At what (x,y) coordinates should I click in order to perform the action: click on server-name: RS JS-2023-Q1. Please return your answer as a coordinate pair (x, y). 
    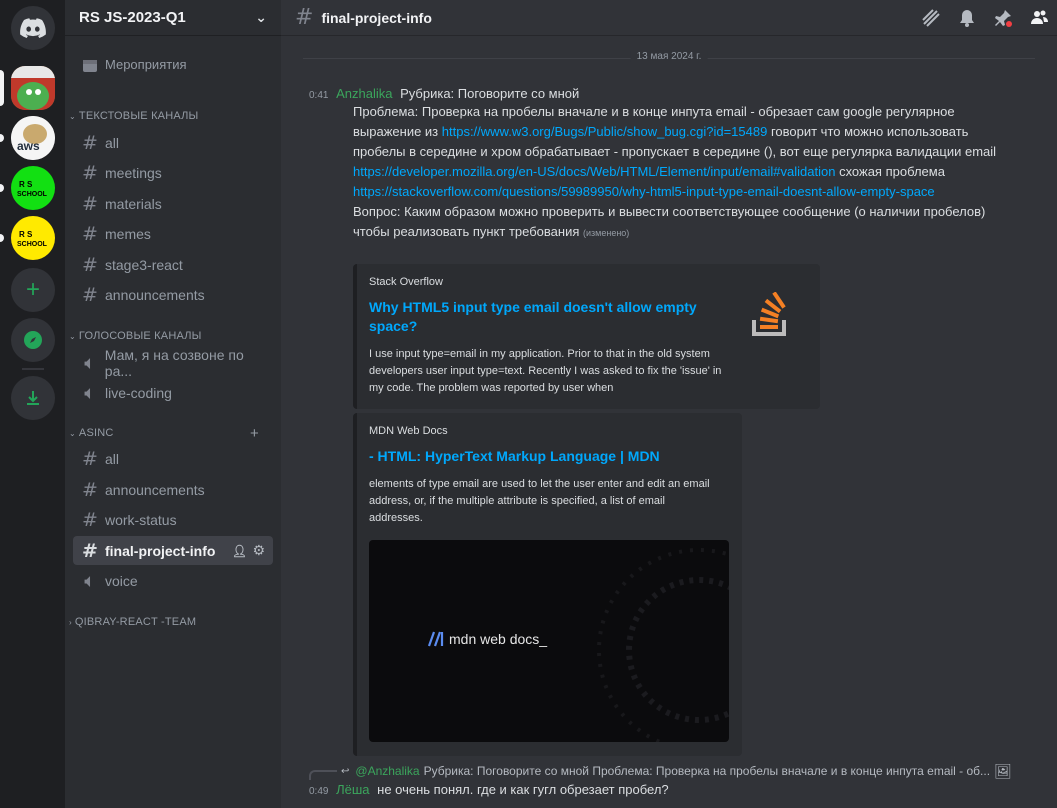
    Looking at the image, I should click on (132, 17).